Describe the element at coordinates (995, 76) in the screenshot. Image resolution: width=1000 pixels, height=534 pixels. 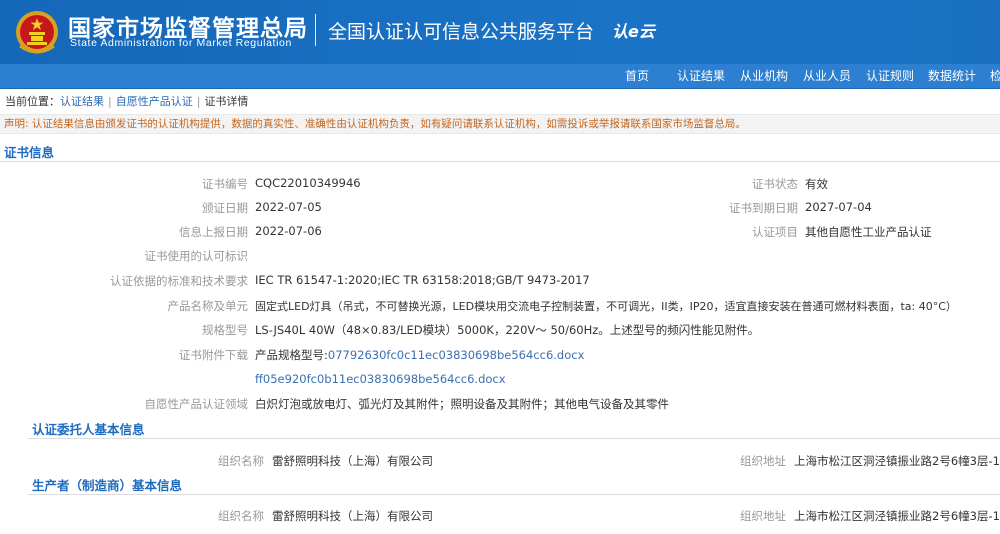
I see `nav-item-inspection: 检` at that location.